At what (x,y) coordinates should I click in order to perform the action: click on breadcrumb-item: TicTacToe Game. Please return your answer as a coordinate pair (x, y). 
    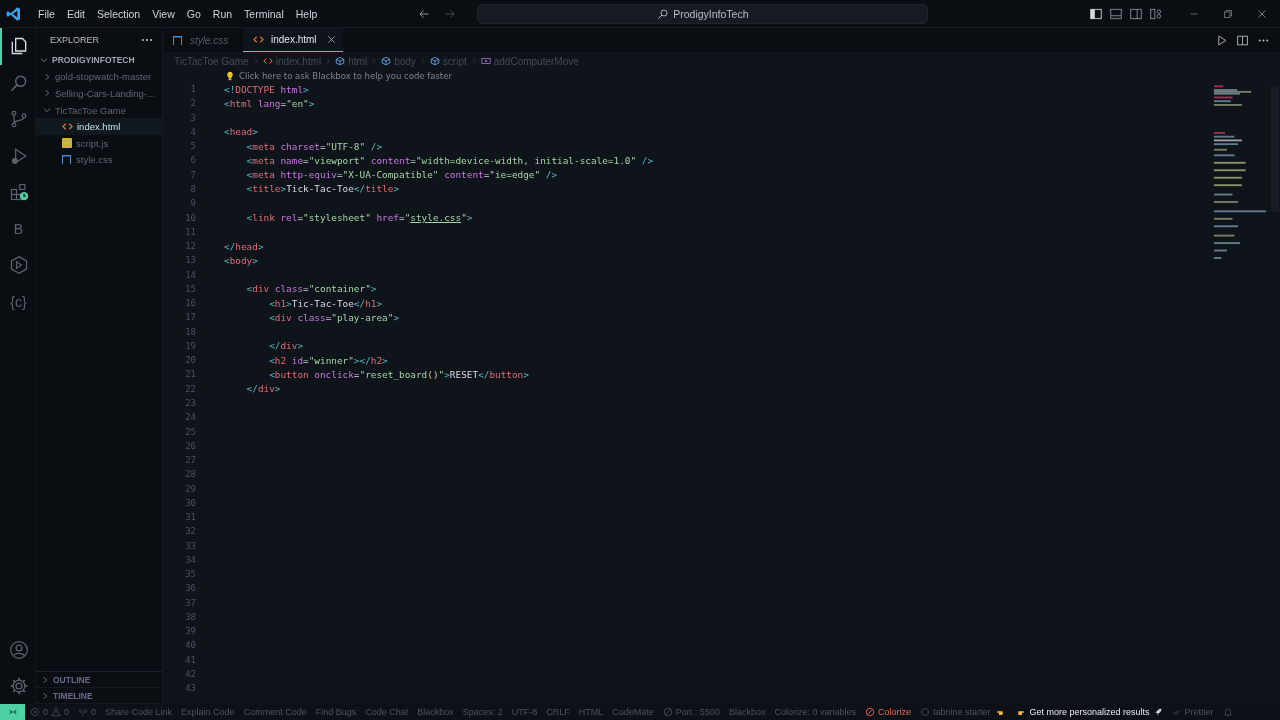
    Looking at the image, I should click on (211, 61).